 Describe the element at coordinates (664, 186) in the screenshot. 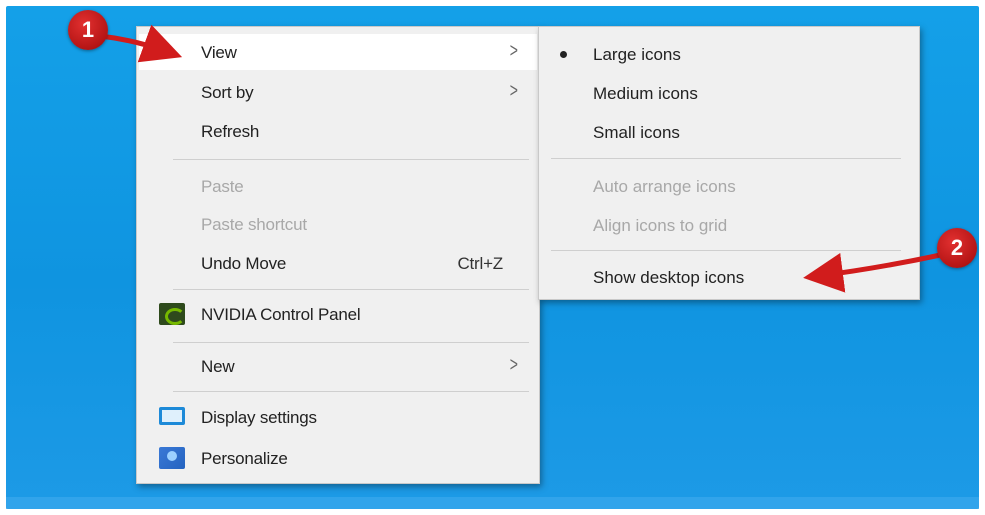

I see `submenu-item-label: Auto arrange icons` at that location.